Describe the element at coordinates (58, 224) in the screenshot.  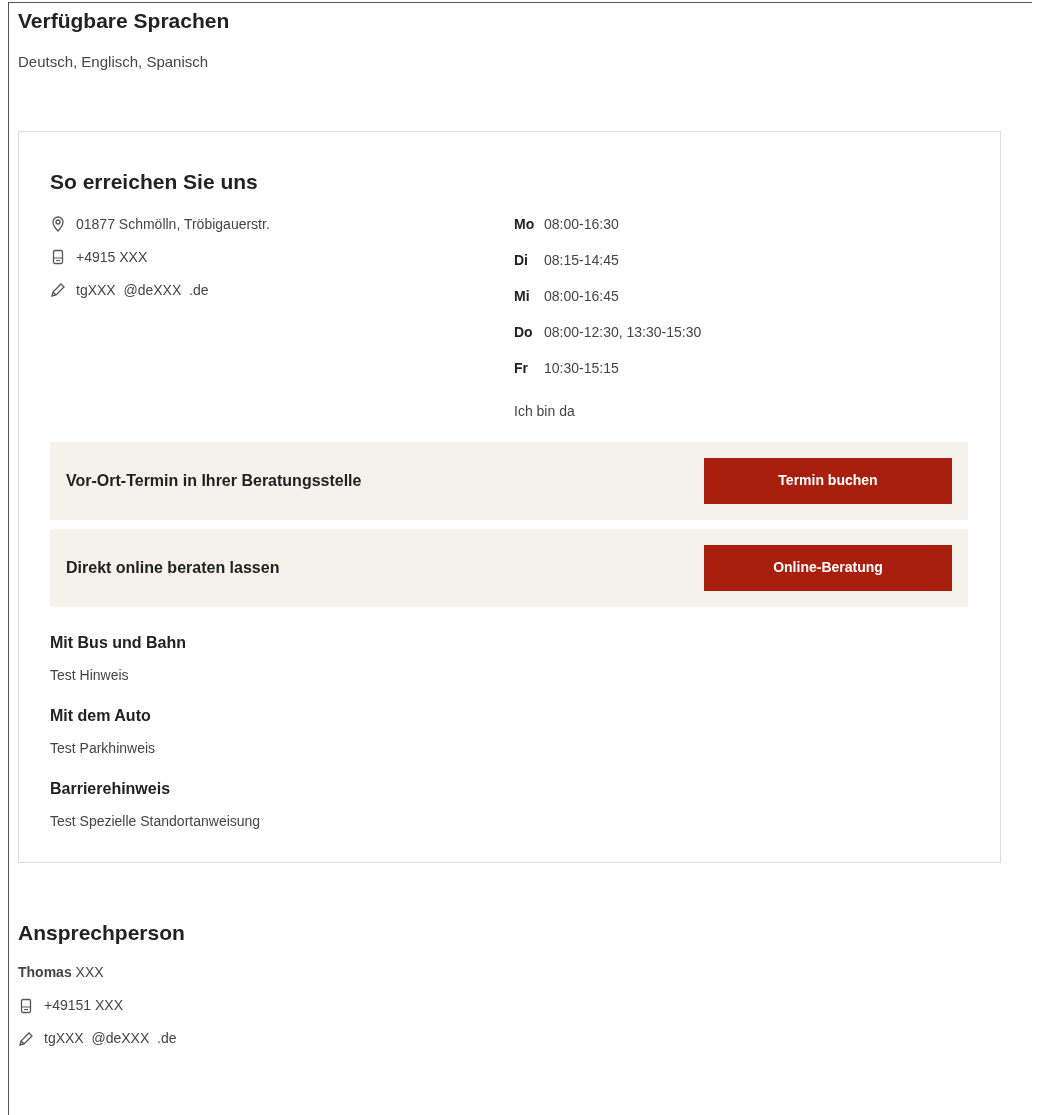
I see `location-pin-icon` at that location.